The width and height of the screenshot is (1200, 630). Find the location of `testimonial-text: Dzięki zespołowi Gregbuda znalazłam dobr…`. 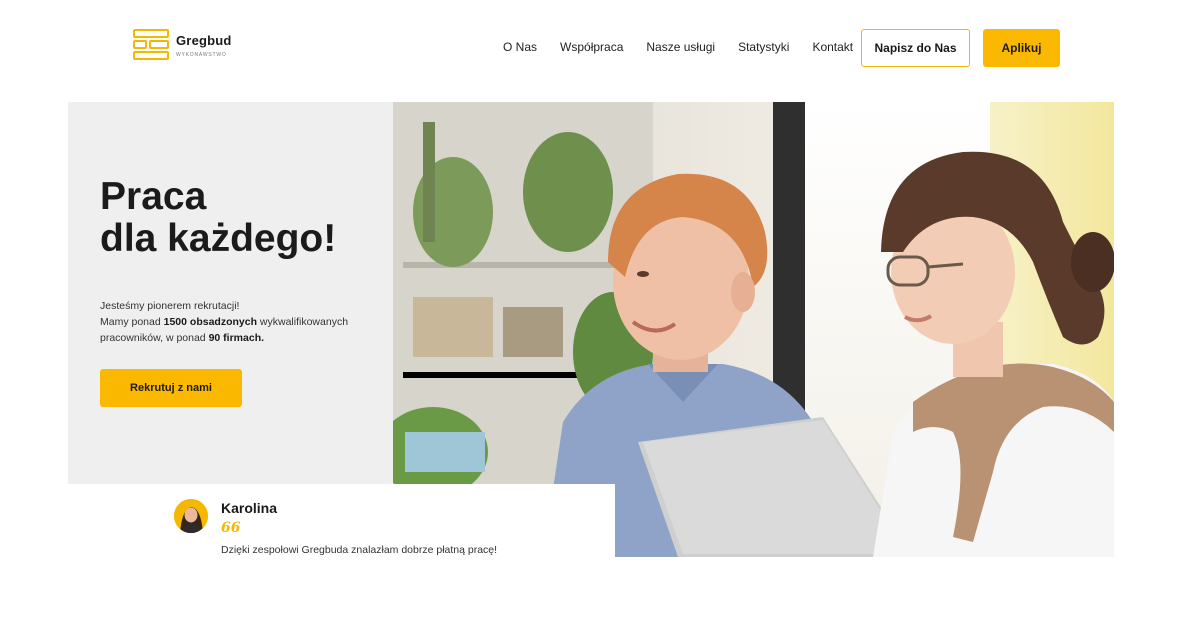

testimonial-text: Dzięki zespołowi Gregbuda znalazłam dobr… is located at coordinates (359, 550).